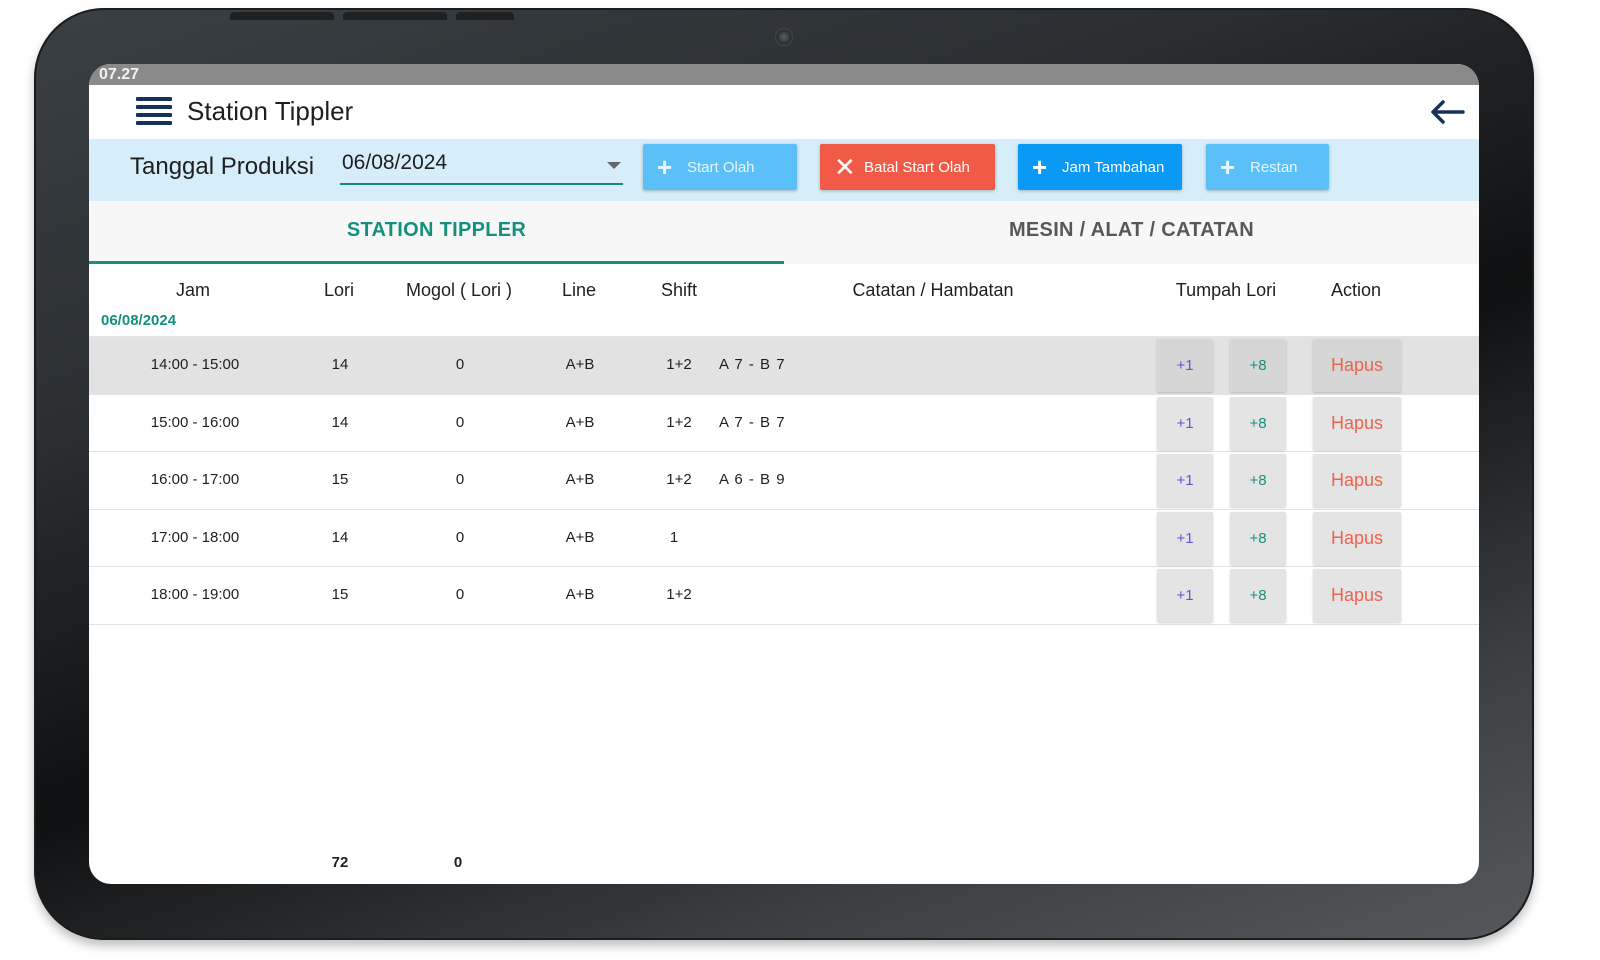  Describe the element at coordinates (222, 166) in the screenshot. I see `date-filter-label: Tanggal Produksi` at that location.